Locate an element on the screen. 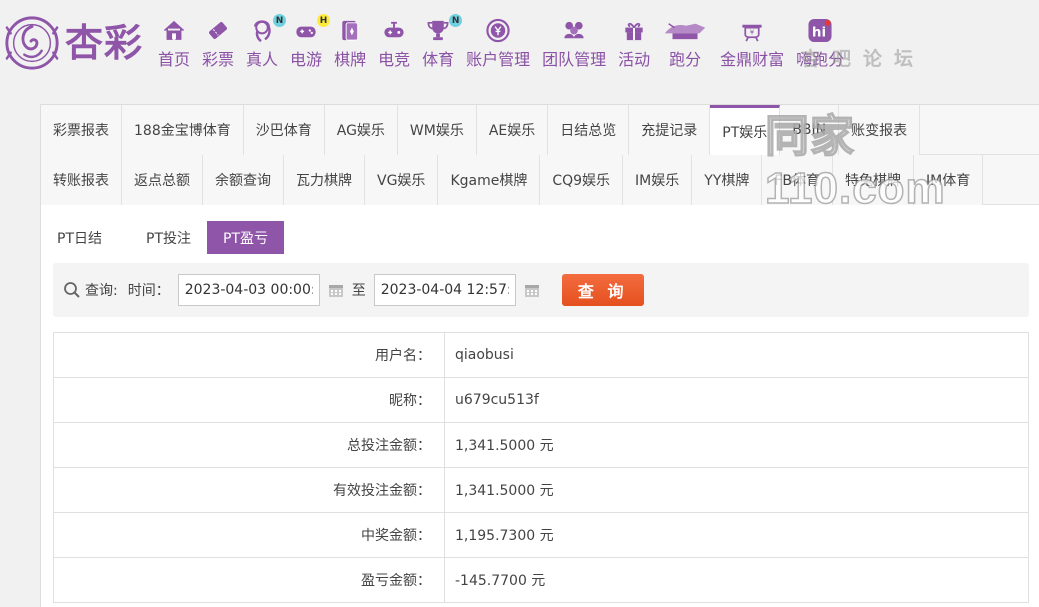  nav-label: 体育 is located at coordinates (438, 59).